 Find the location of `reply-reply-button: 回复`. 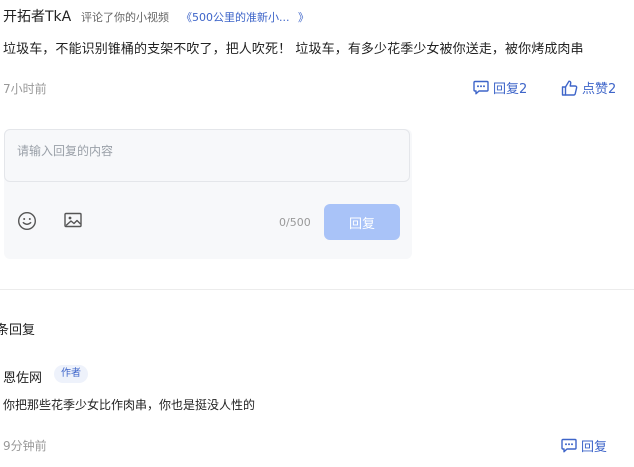

reply-reply-button: 回复 is located at coordinates (584, 445).